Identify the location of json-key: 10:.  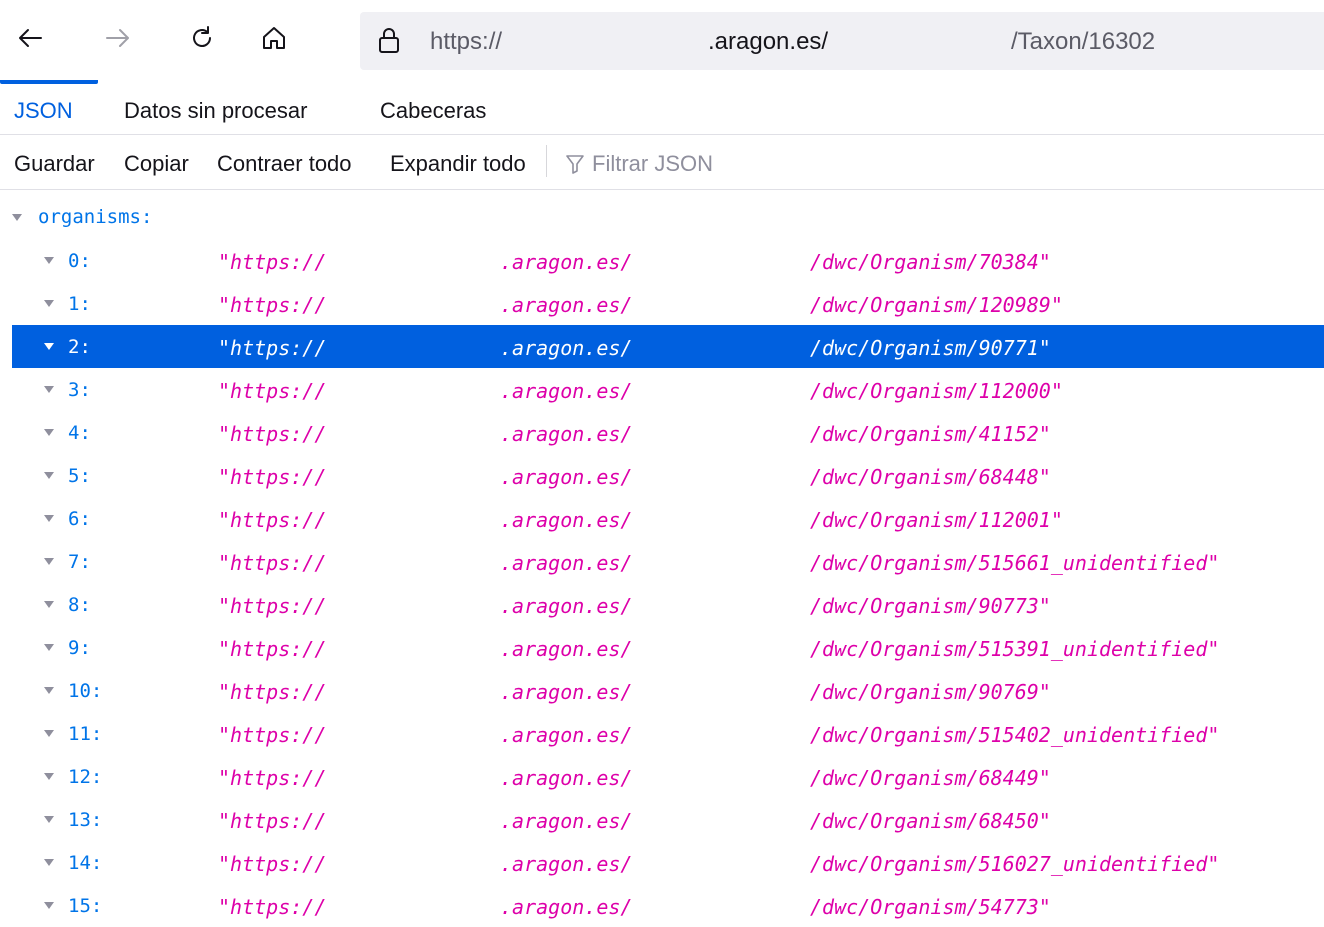
(85, 691).